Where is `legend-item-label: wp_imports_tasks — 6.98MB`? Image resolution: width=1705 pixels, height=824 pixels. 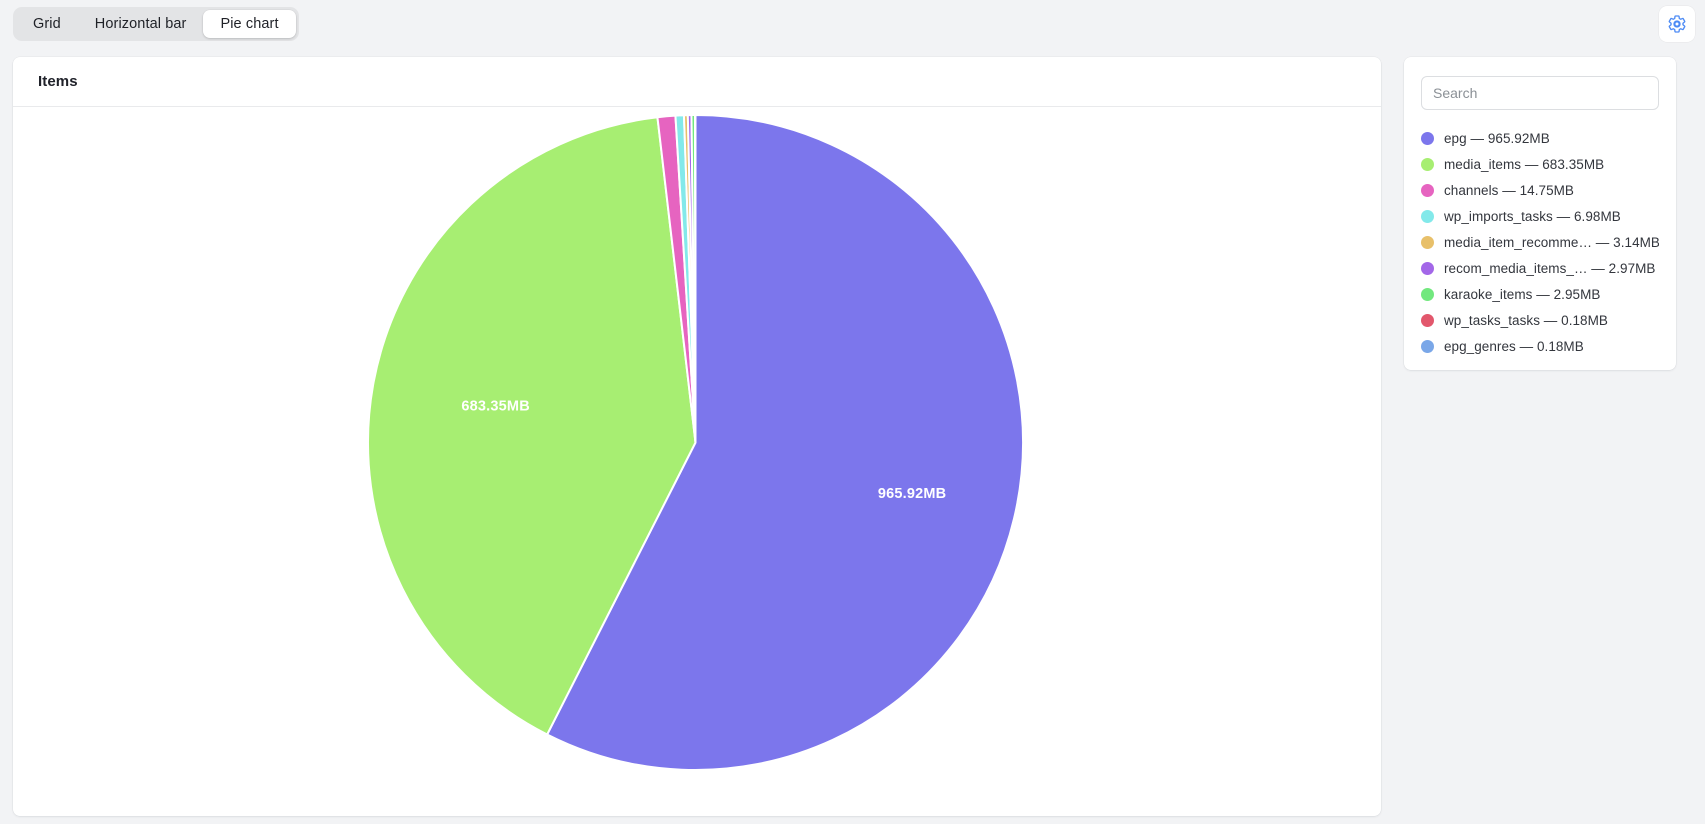 legend-item-label: wp_imports_tasks — 6.98MB is located at coordinates (1532, 216).